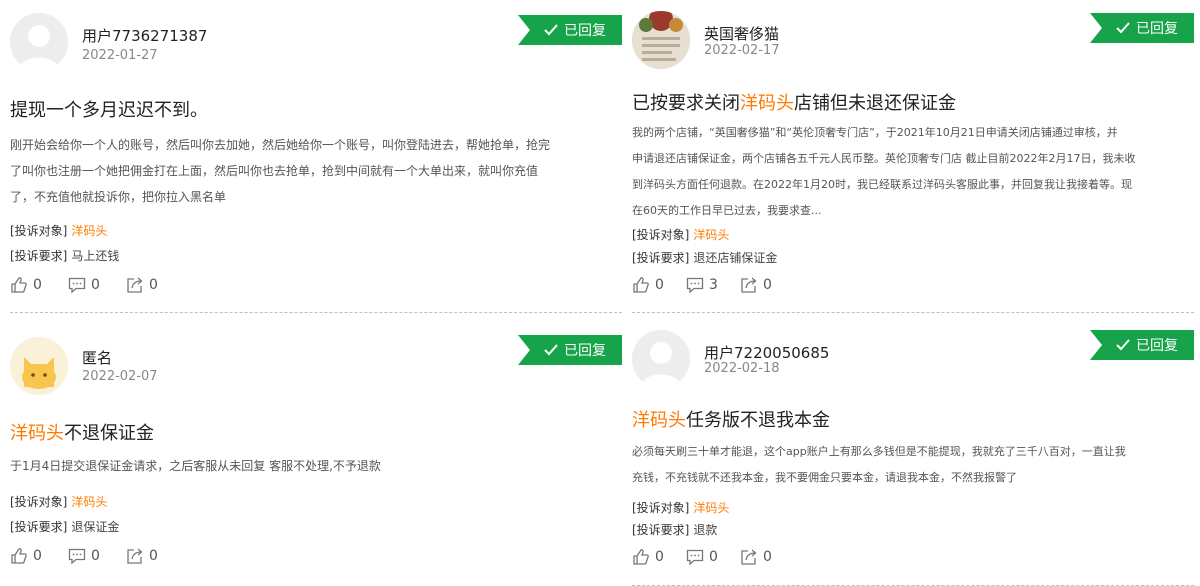 This screenshot has height=586, width=1200. Describe the element at coordinates (686, 103) in the screenshot. I see `title-text: 已按要求关闭` at that location.